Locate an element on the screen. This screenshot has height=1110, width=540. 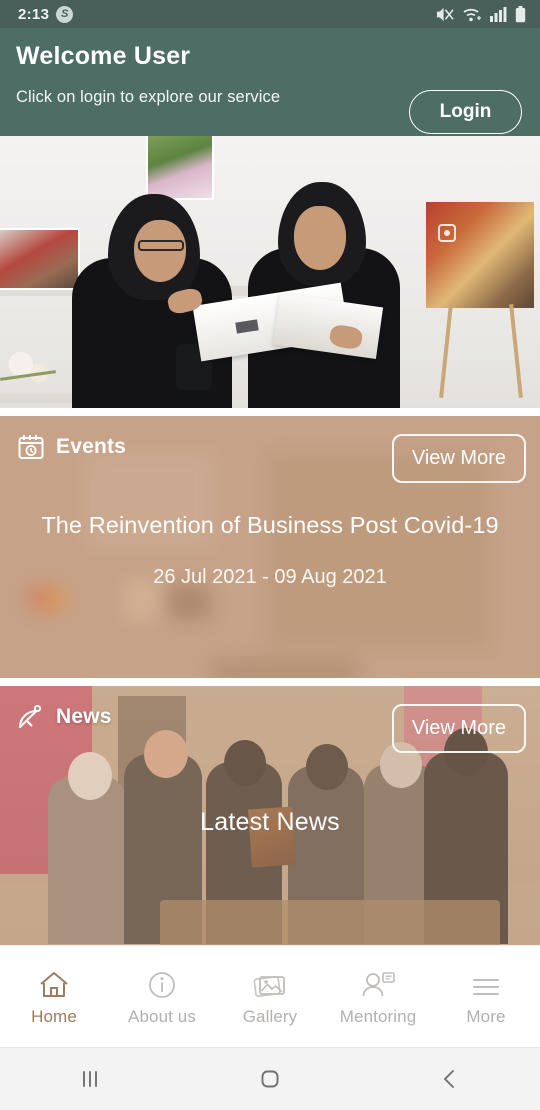
signal-icon is located at coordinates (498, 14).